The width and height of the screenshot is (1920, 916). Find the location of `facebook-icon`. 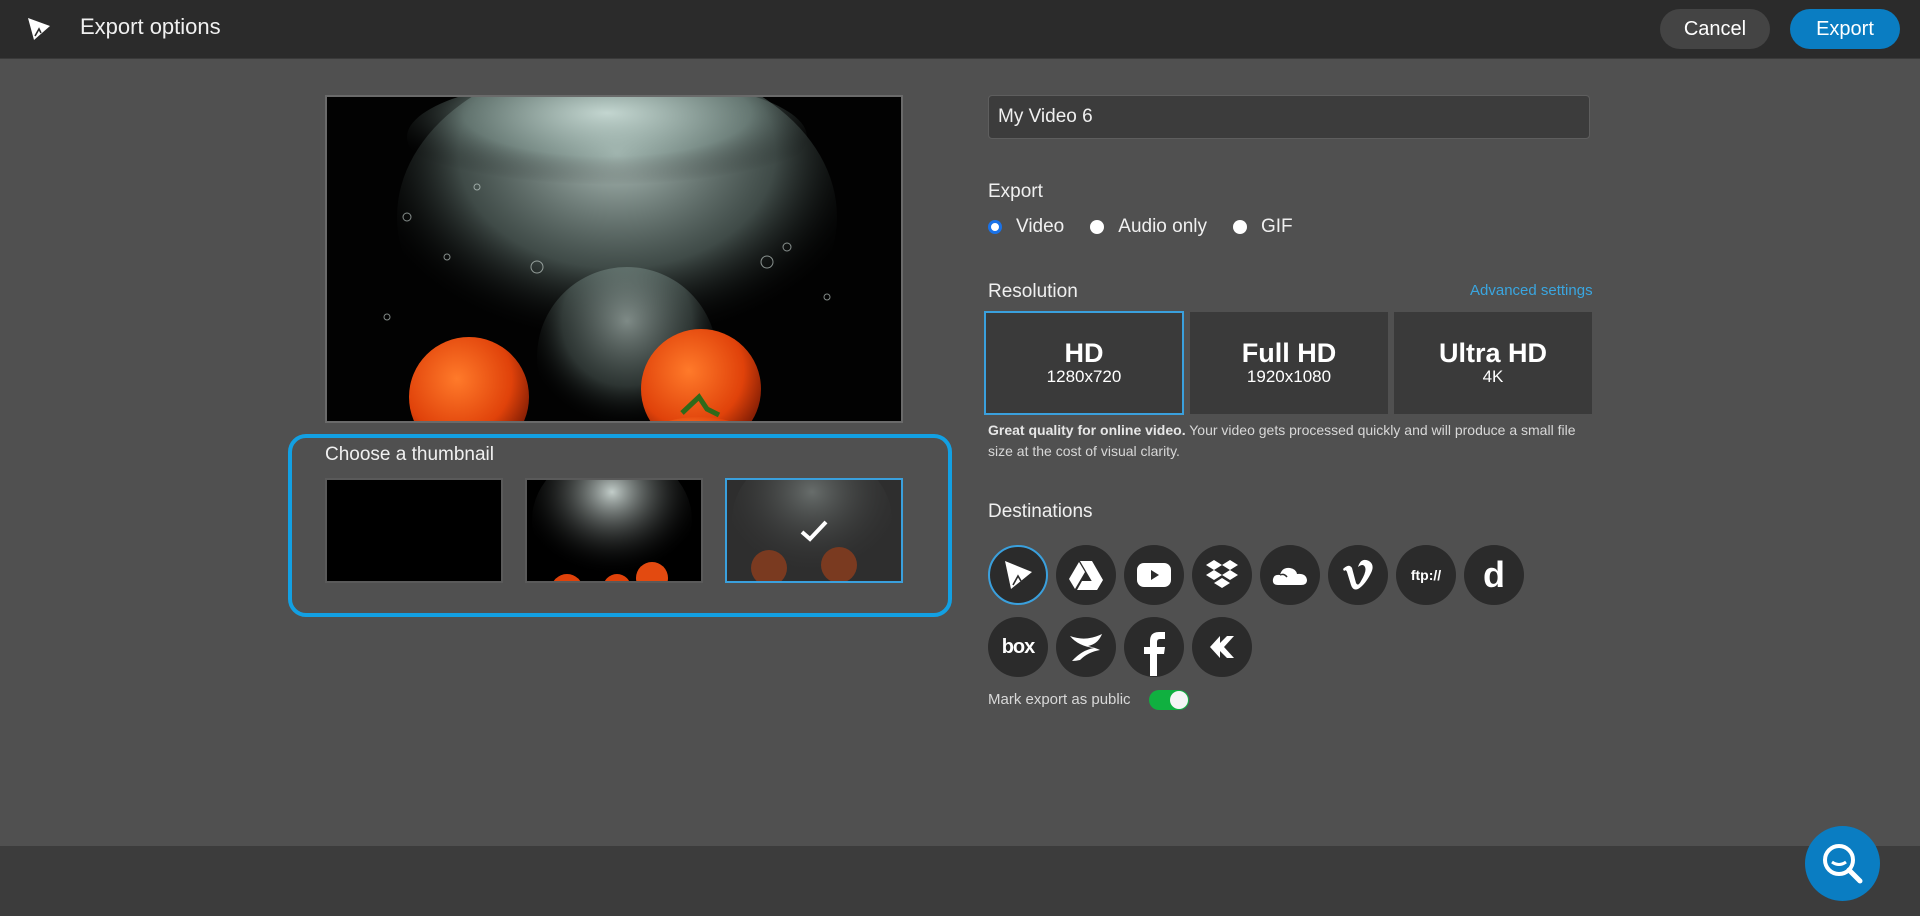

facebook-icon is located at coordinates (1154, 654).